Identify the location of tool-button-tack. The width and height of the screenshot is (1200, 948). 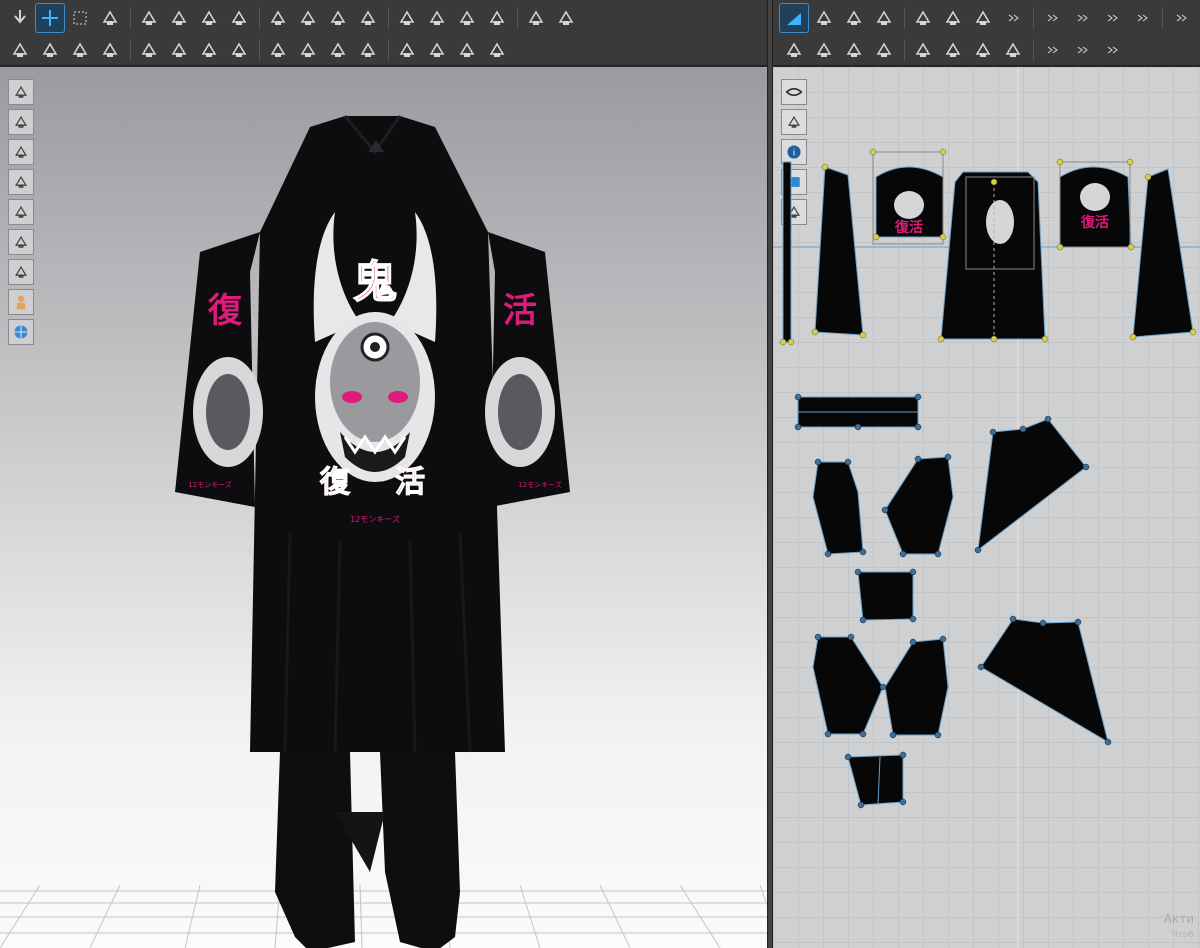
(80, 50).